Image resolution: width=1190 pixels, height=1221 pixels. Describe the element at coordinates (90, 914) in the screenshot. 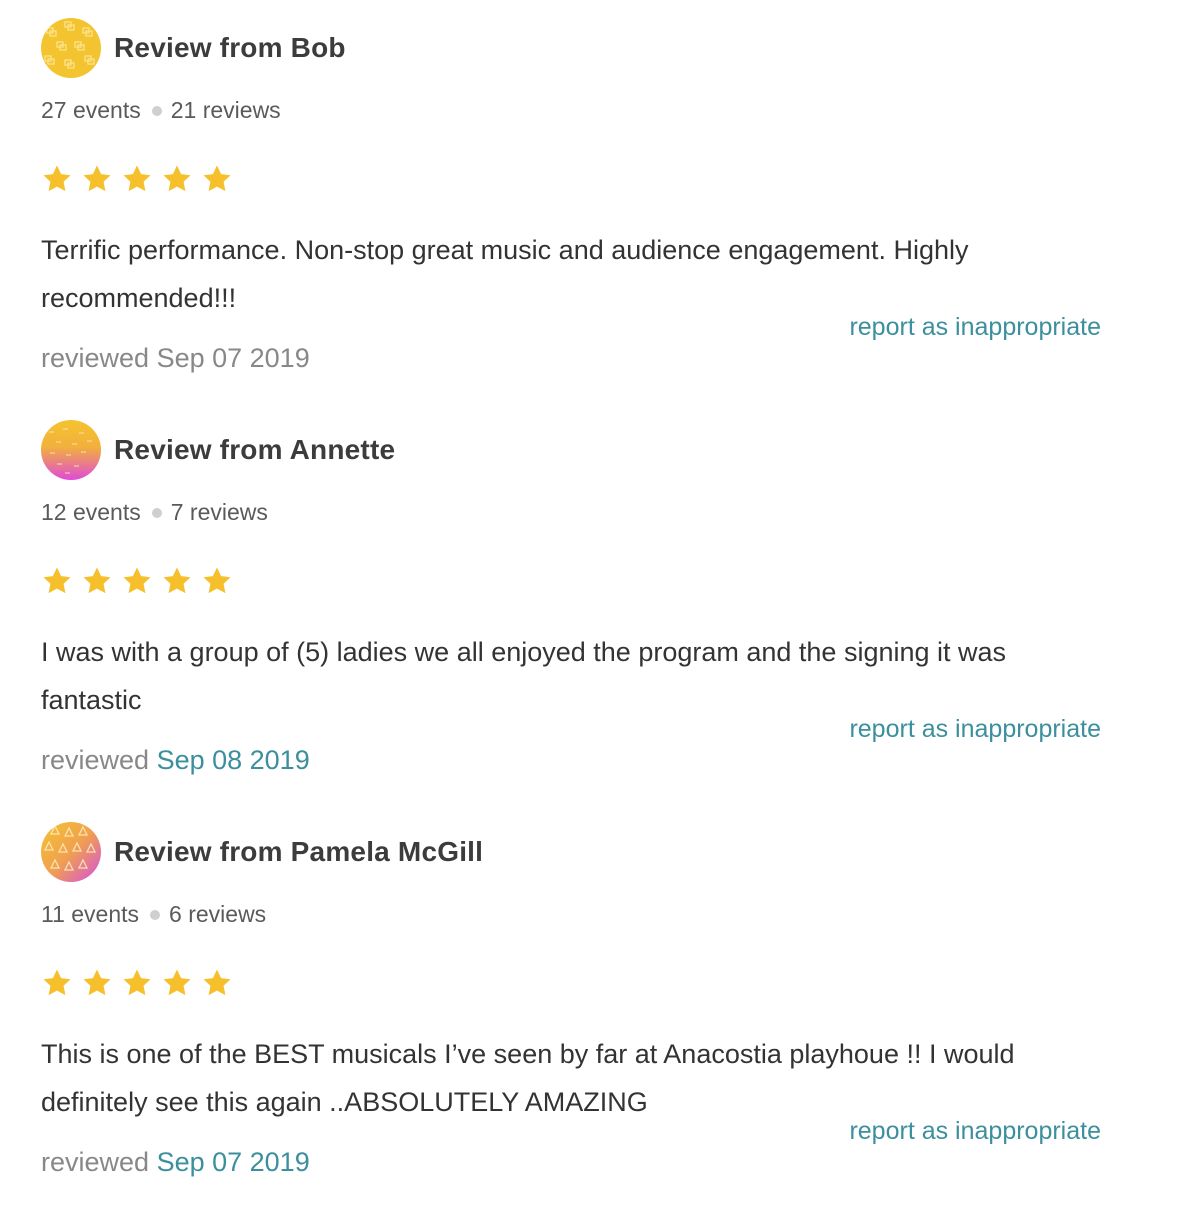

I see `events-count: 11 events` at that location.